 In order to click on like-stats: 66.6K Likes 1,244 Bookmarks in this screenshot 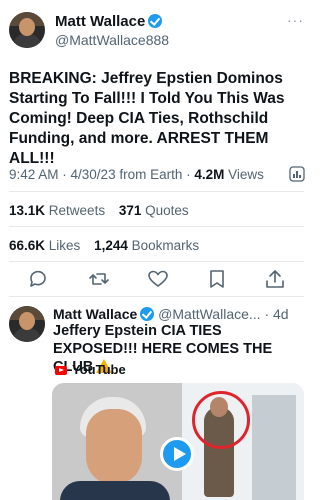, I will do `click(104, 246)`.